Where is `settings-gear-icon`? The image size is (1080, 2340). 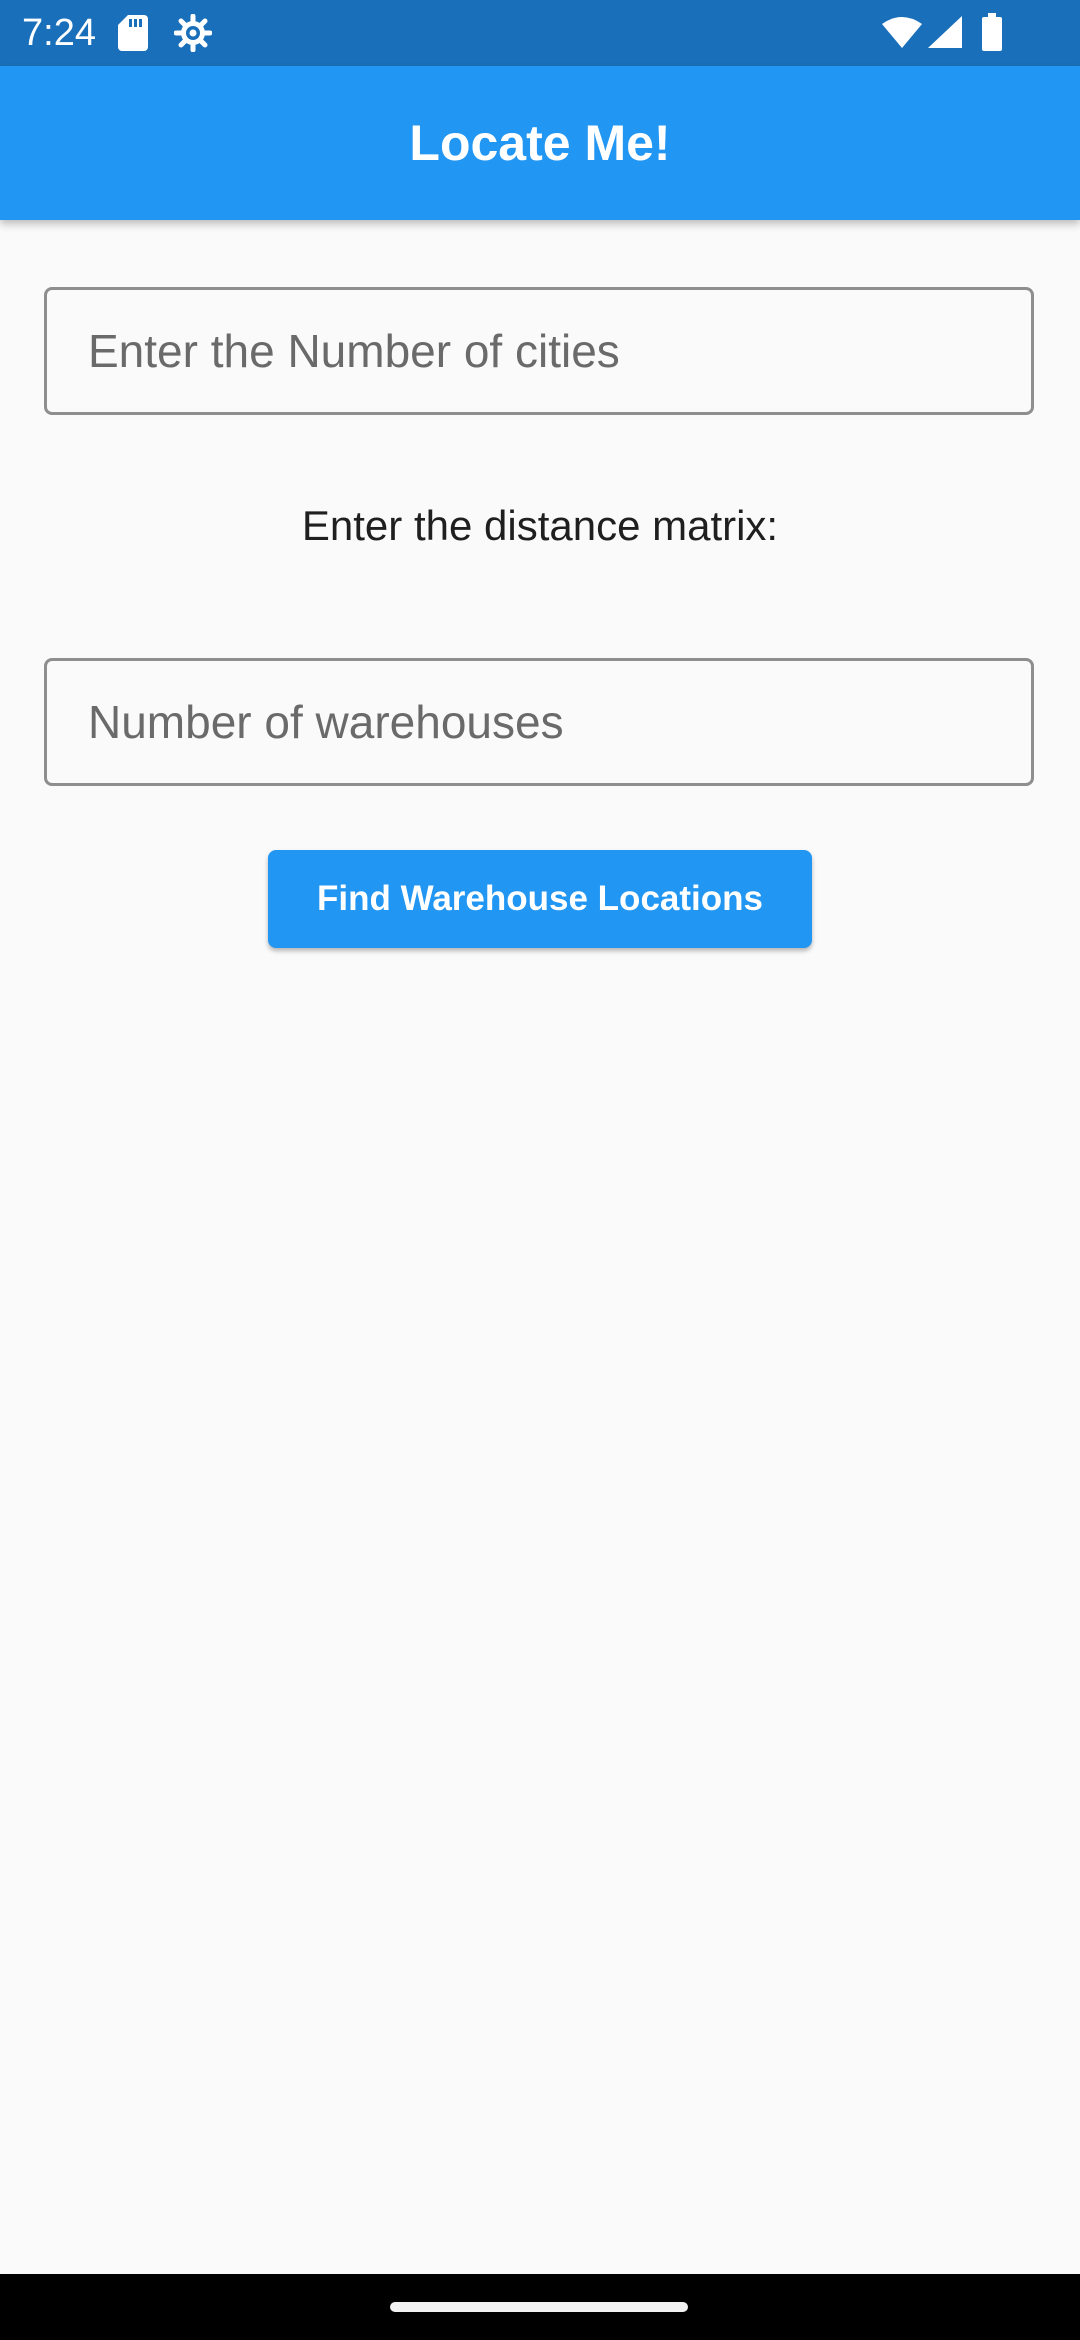 settings-gear-icon is located at coordinates (193, 33).